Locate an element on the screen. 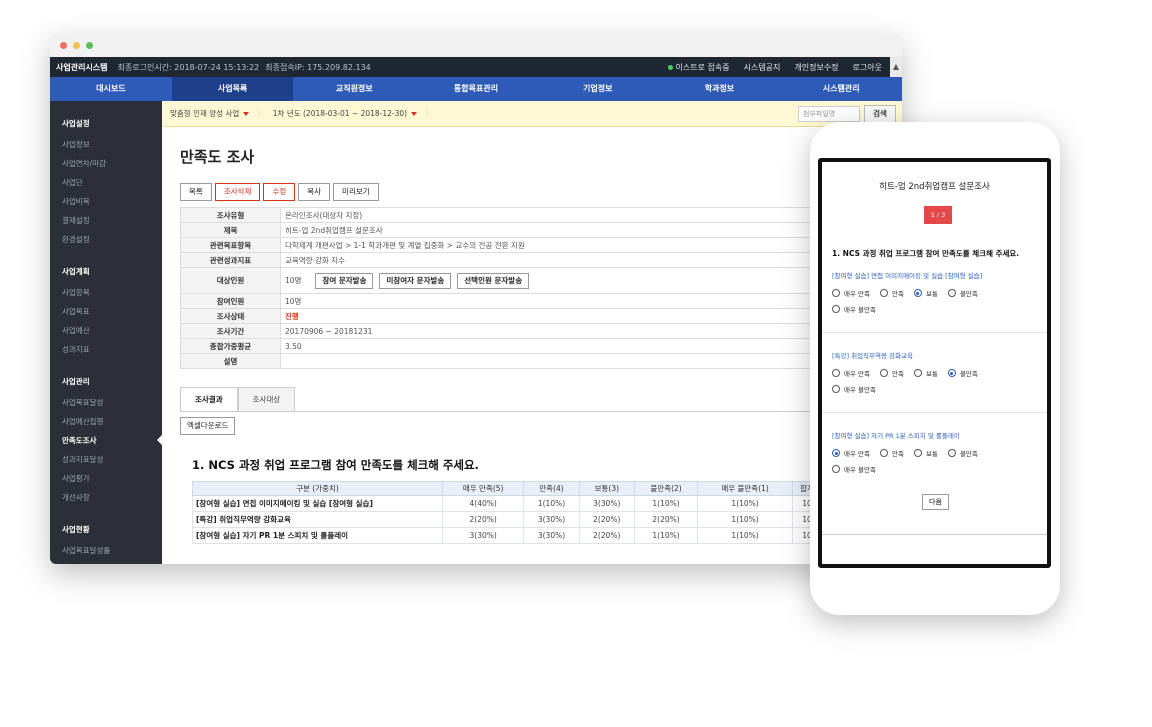 Image resolution: width=1152 pixels, height=727 pixels. nav-item: 교직원정보 is located at coordinates (354, 89).